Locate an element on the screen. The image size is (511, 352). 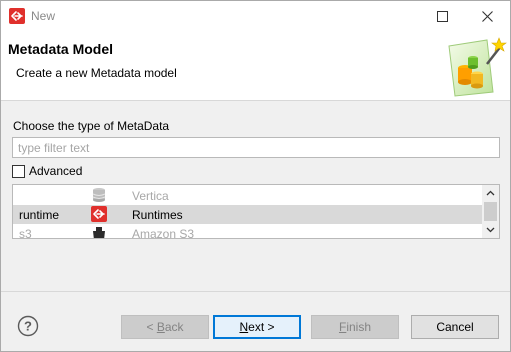
list-item-name: Runtimes is located at coordinates (157, 215).